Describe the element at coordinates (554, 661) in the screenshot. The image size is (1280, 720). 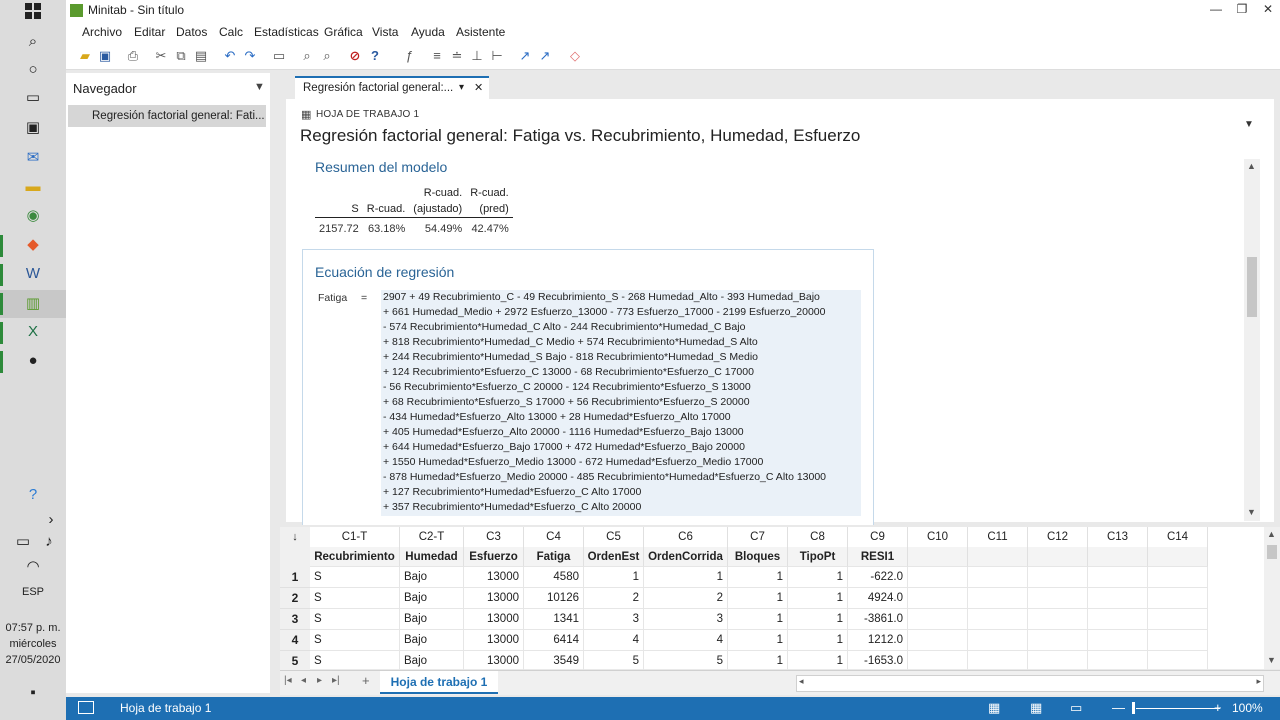
I see `worksheet-cell: 3549` at that location.